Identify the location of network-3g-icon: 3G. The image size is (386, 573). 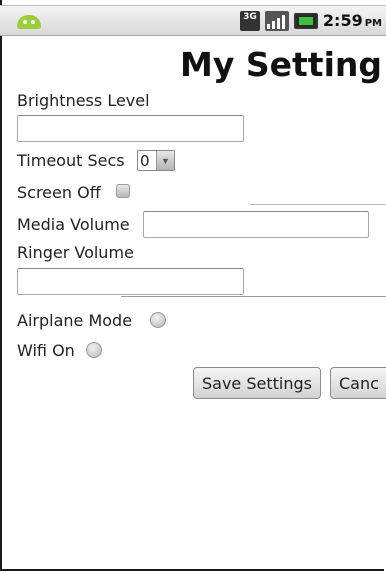
(249, 20).